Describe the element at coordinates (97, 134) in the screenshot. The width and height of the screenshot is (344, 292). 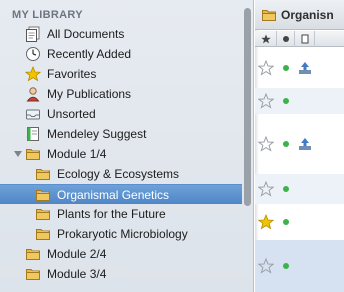
I see `sidebar-item-label: Mendeley Suggest` at that location.